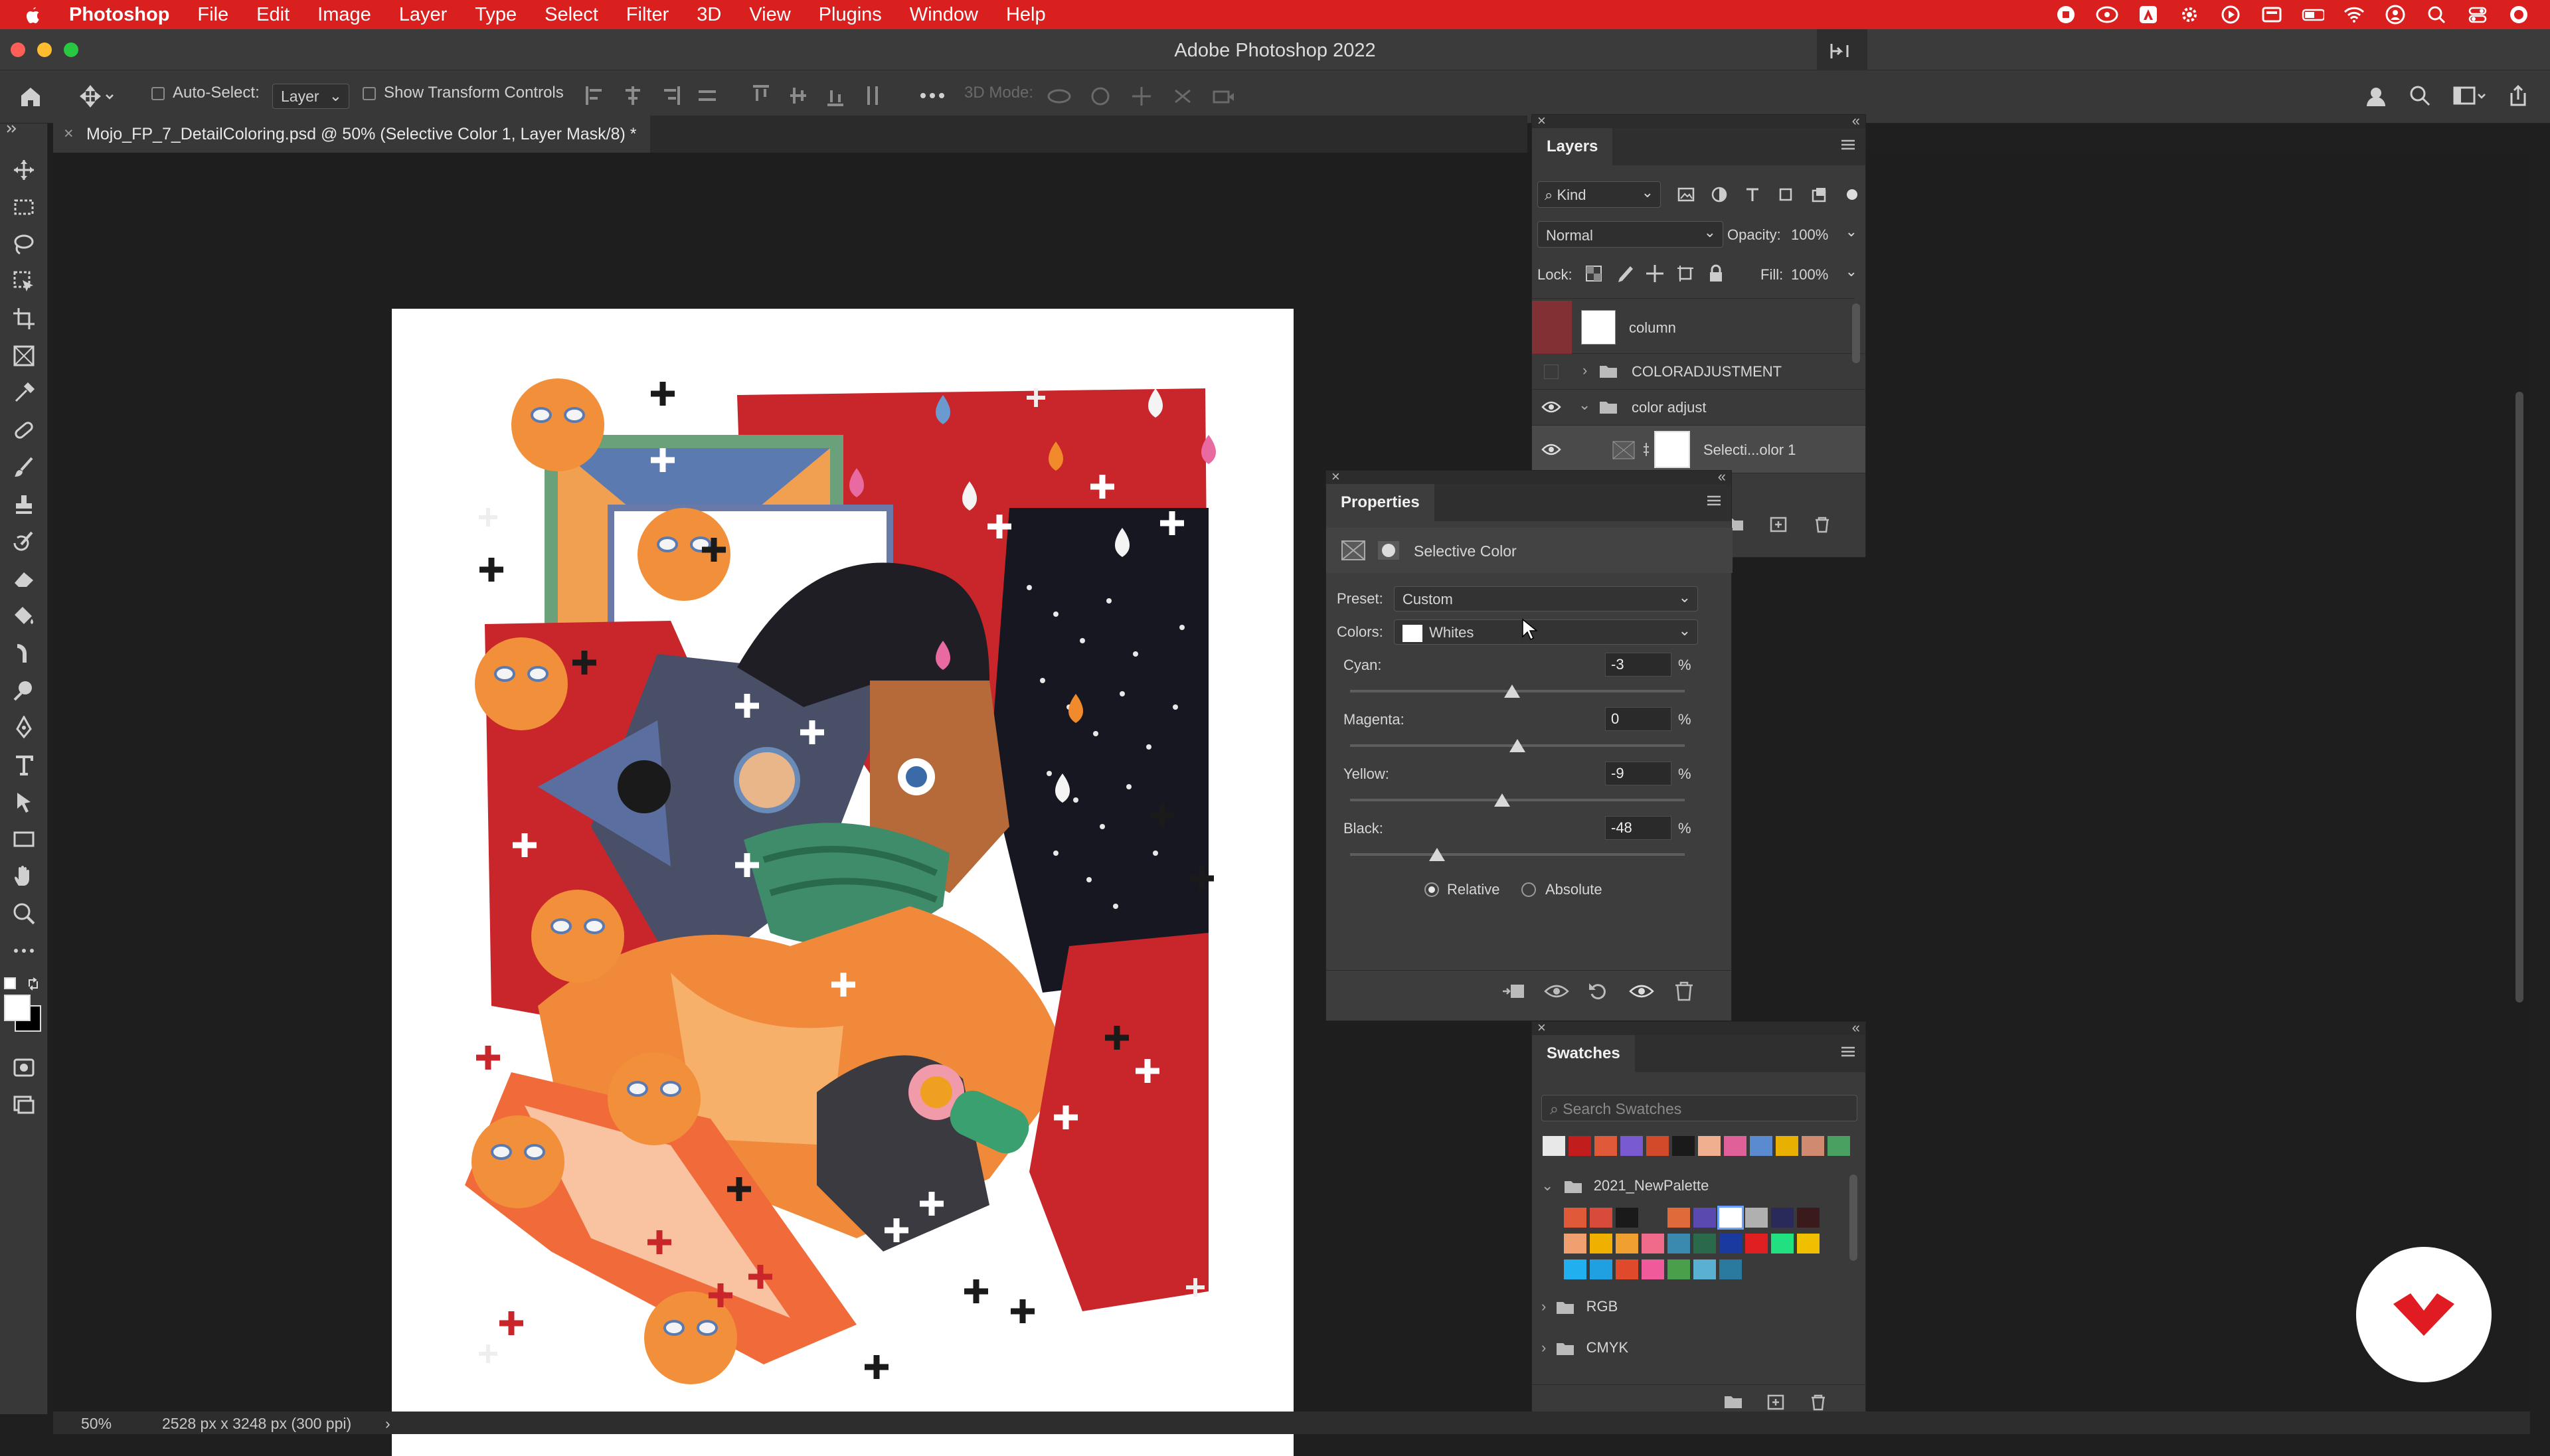  I want to click on yellow-slider-thumb, so click(1502, 800).